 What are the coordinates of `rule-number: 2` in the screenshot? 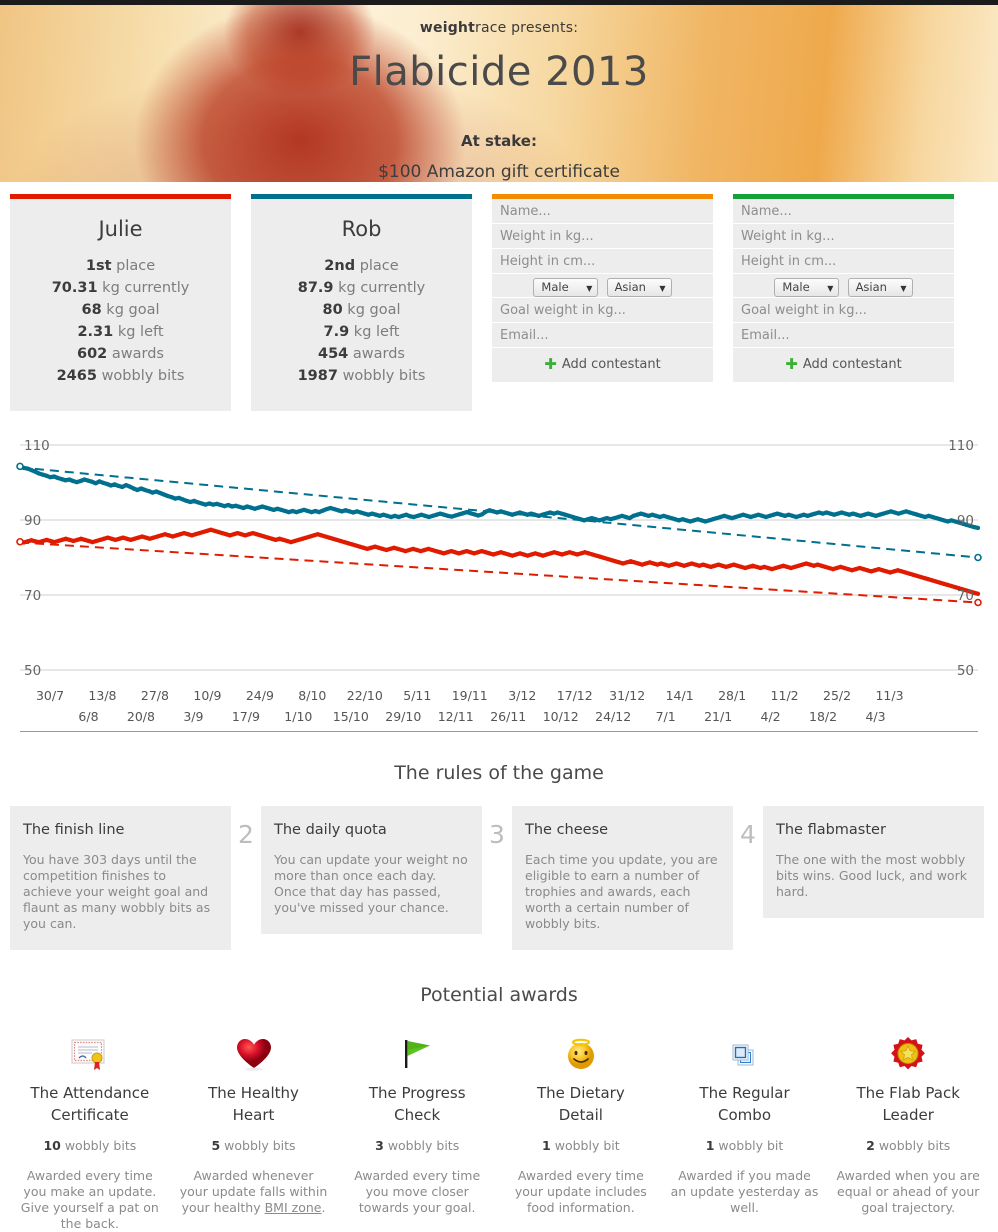 It's located at (246, 834).